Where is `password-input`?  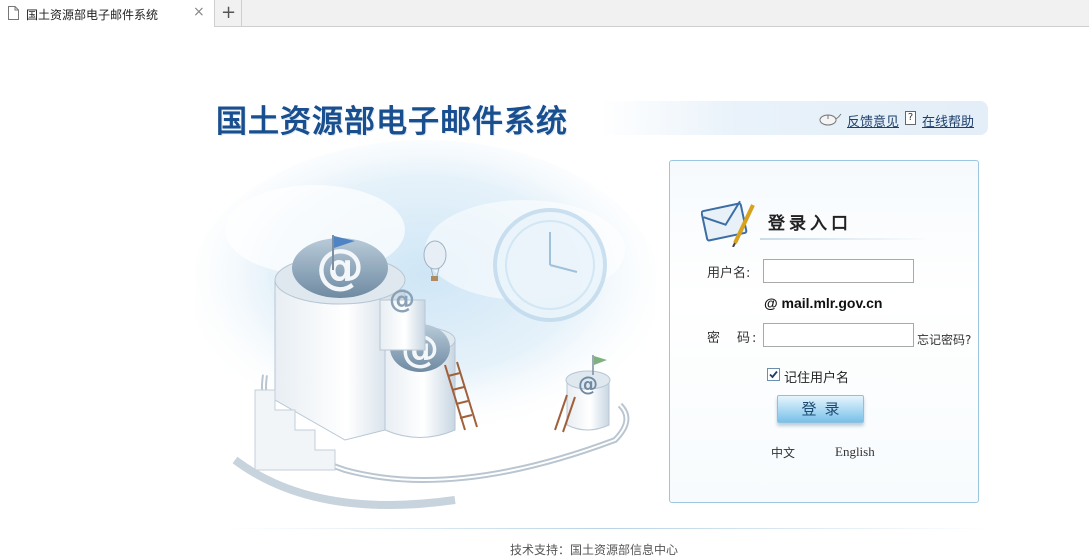
password-input is located at coordinates (838, 335).